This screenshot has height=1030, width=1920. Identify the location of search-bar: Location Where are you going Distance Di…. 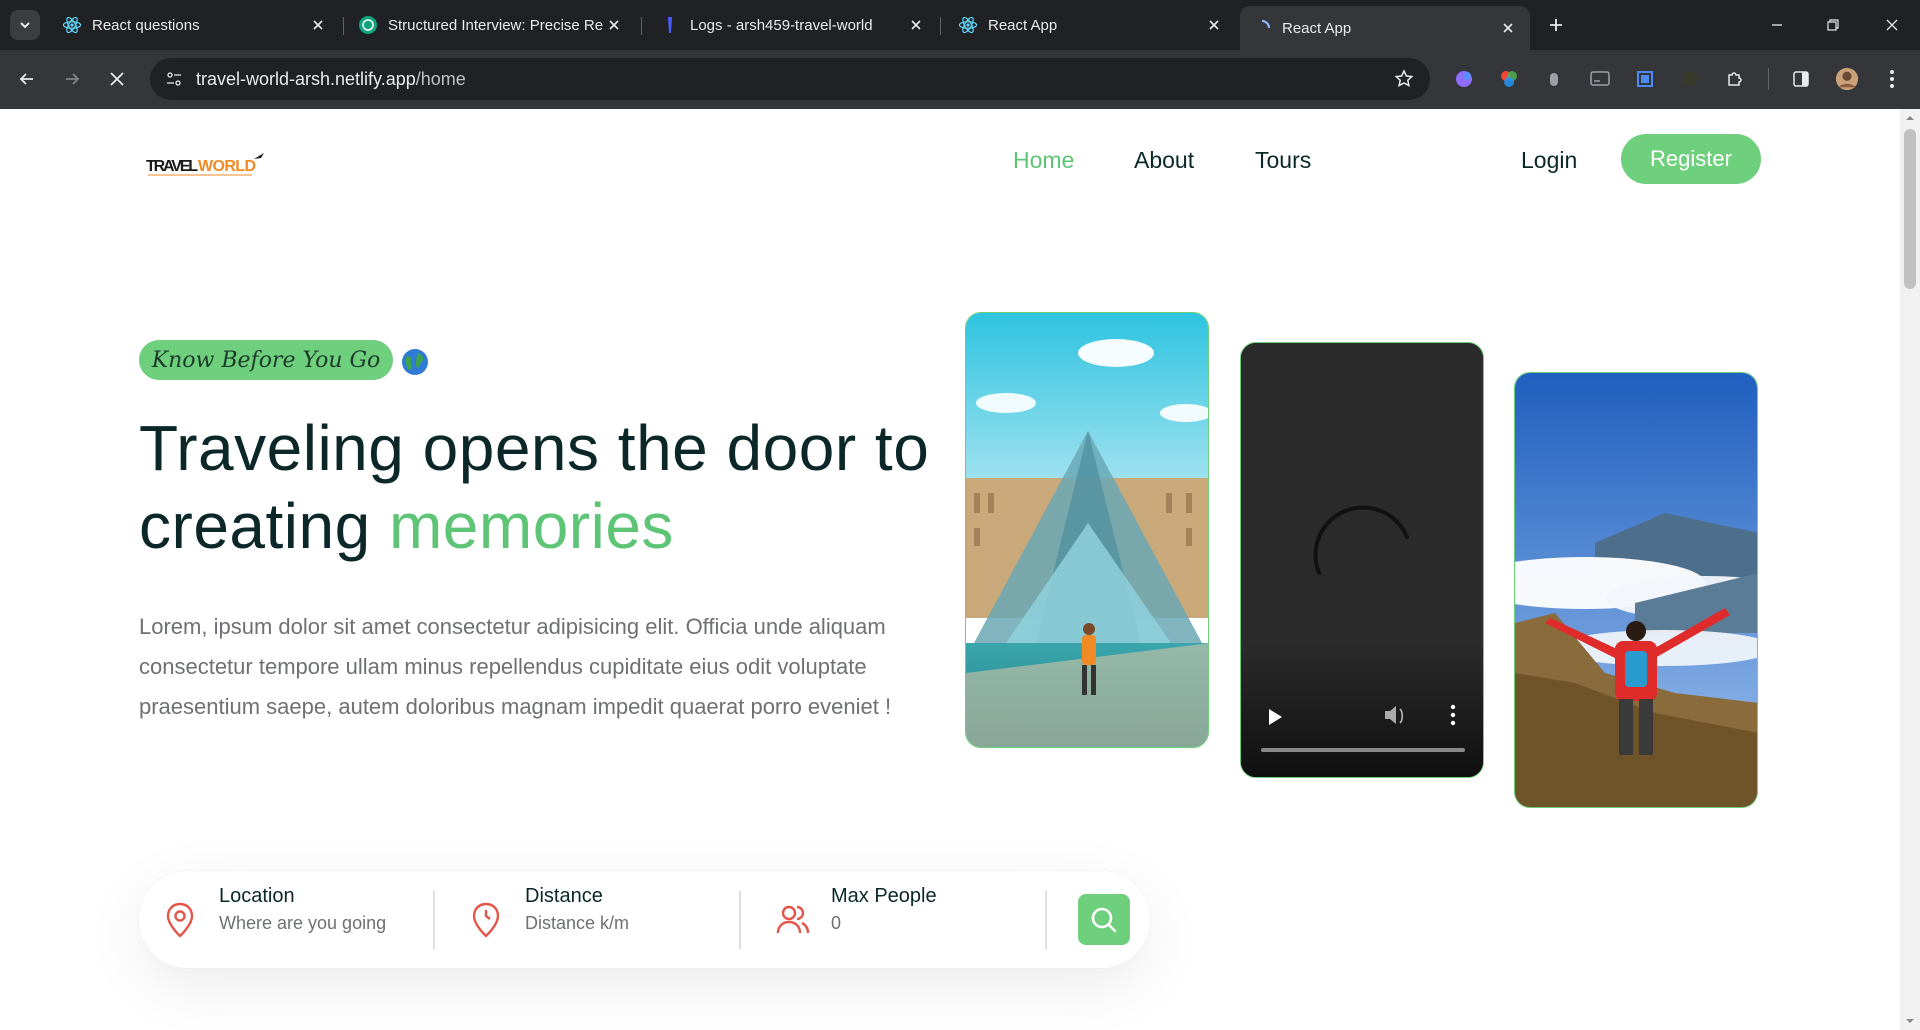
(644, 919).